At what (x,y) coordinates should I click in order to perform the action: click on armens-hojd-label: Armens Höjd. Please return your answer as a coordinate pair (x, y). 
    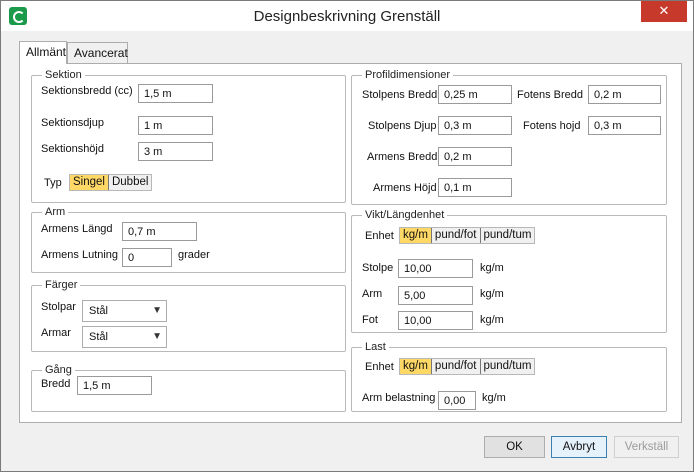
    Looking at the image, I should click on (405, 188).